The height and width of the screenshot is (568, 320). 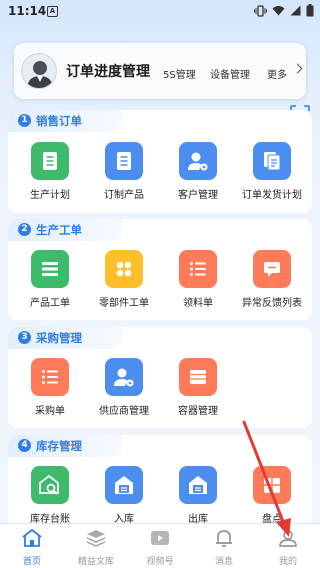 What do you see at coordinates (31, 562) in the screenshot?
I see `nav-label: 首页` at bounding box center [31, 562].